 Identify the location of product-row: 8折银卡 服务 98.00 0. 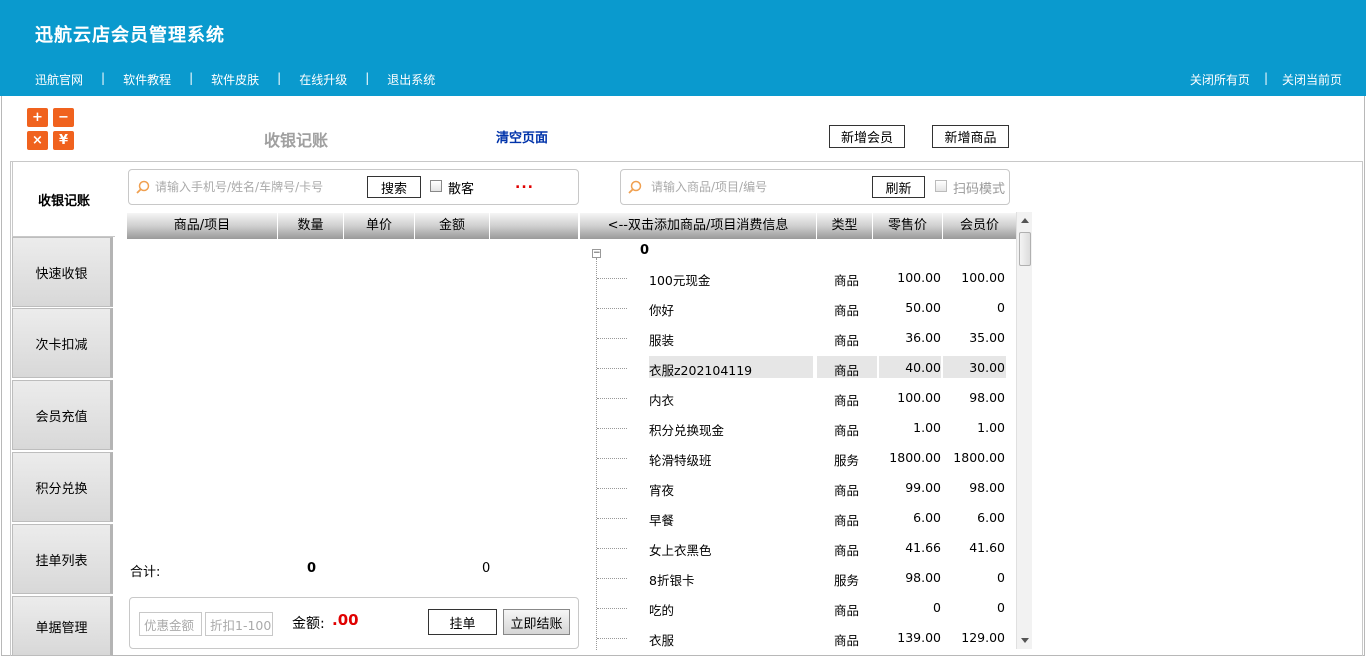
(798, 577).